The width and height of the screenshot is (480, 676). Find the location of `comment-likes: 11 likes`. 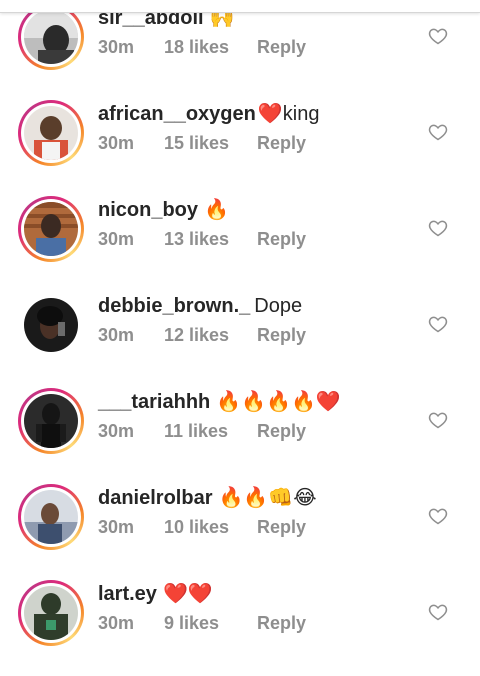

comment-likes: 11 likes is located at coordinates (210, 431).